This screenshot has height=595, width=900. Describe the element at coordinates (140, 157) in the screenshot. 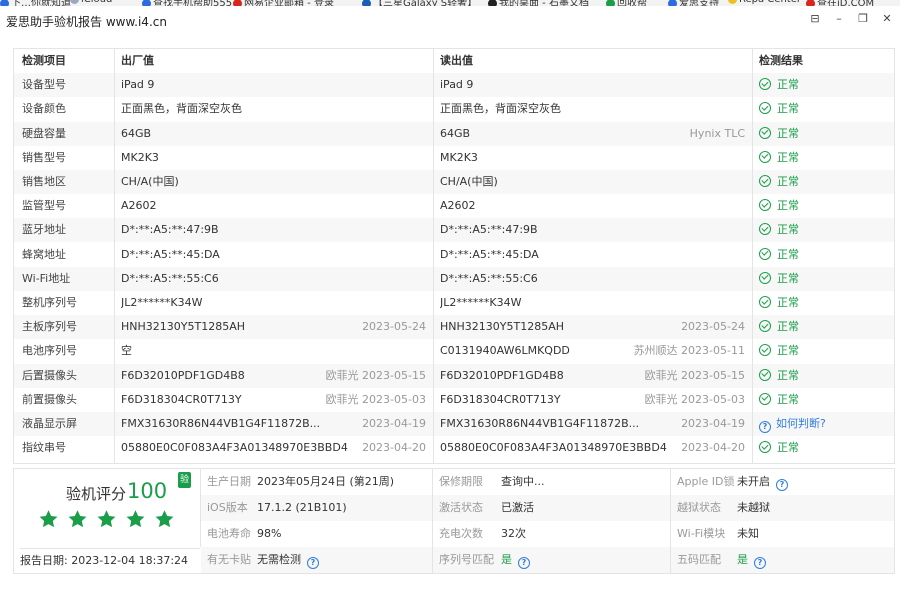

I see `factory-value: MK2K3` at that location.